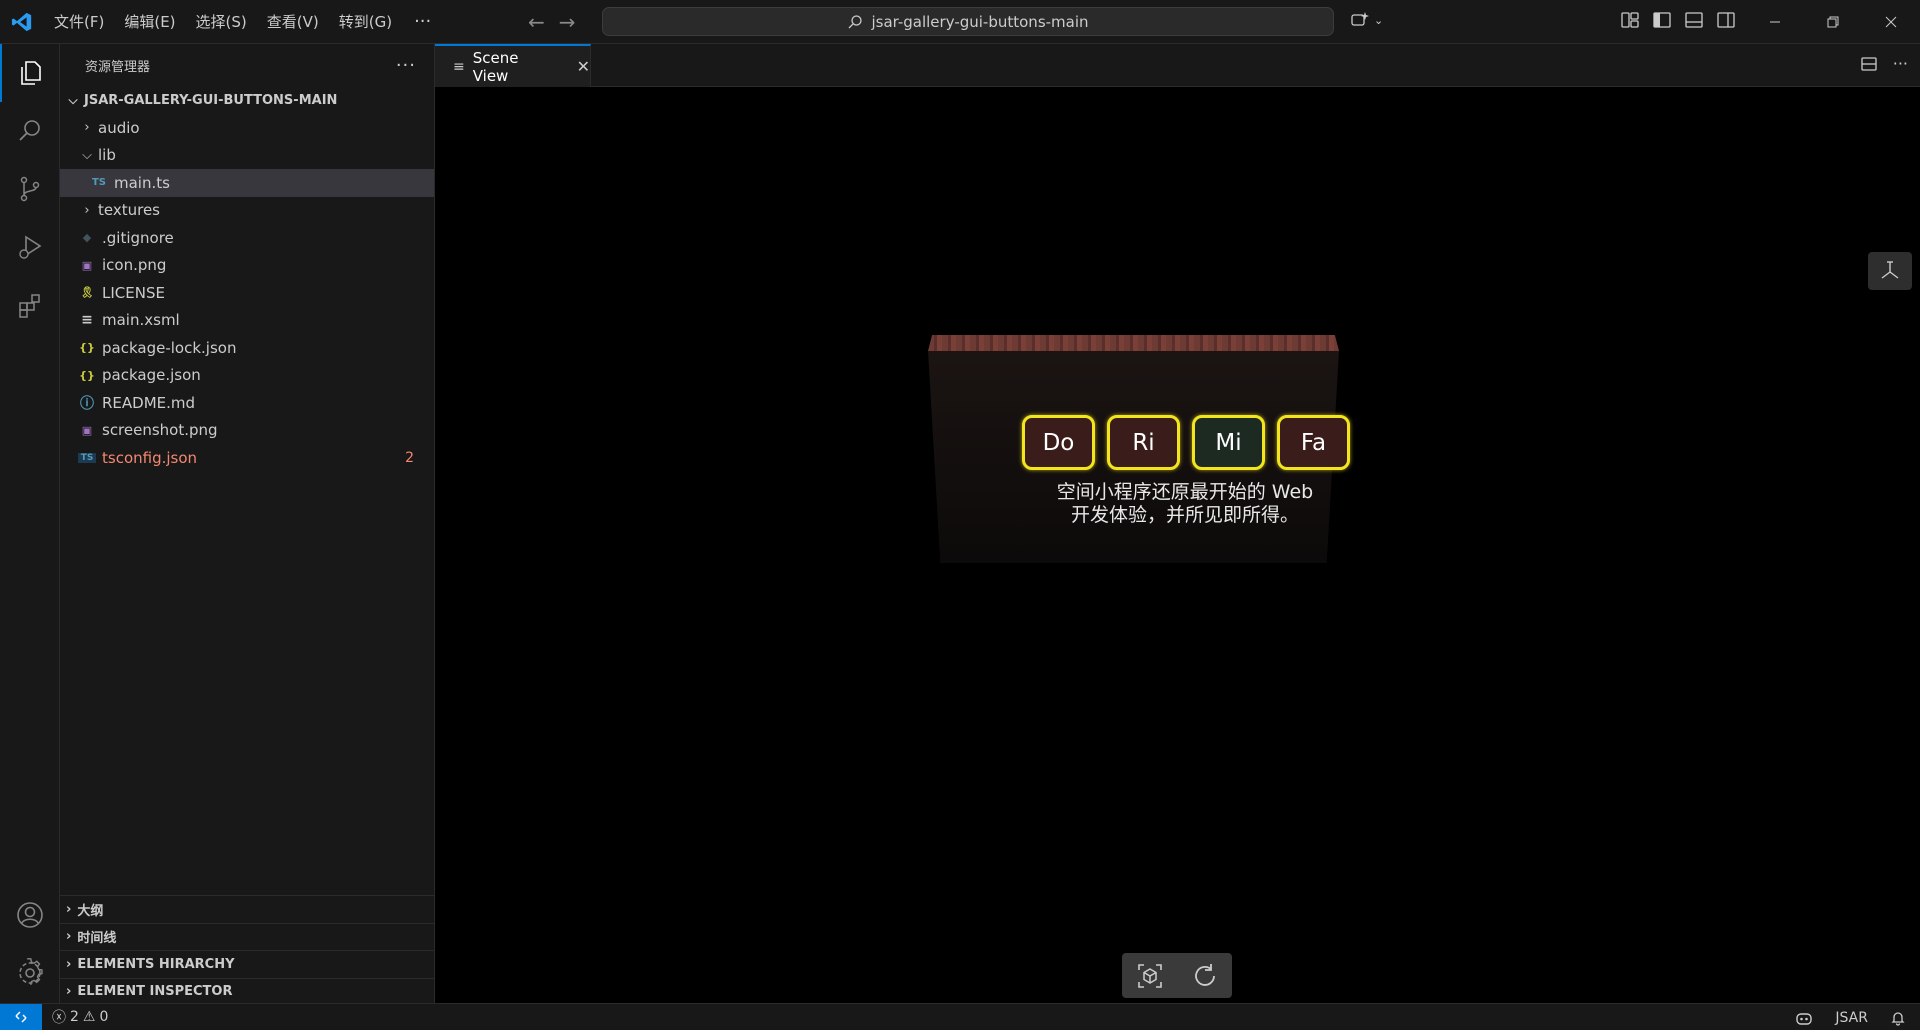 This screenshot has width=1920, height=1030. Describe the element at coordinates (247, 348) in the screenshot. I see `tree-item-package-lock-json: {} package-lock.json` at that location.